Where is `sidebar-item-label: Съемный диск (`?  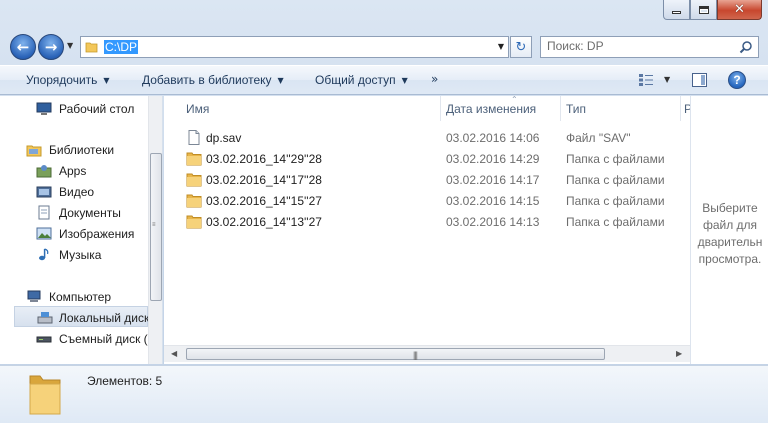 sidebar-item-label: Съемный диск ( is located at coordinates (103, 339).